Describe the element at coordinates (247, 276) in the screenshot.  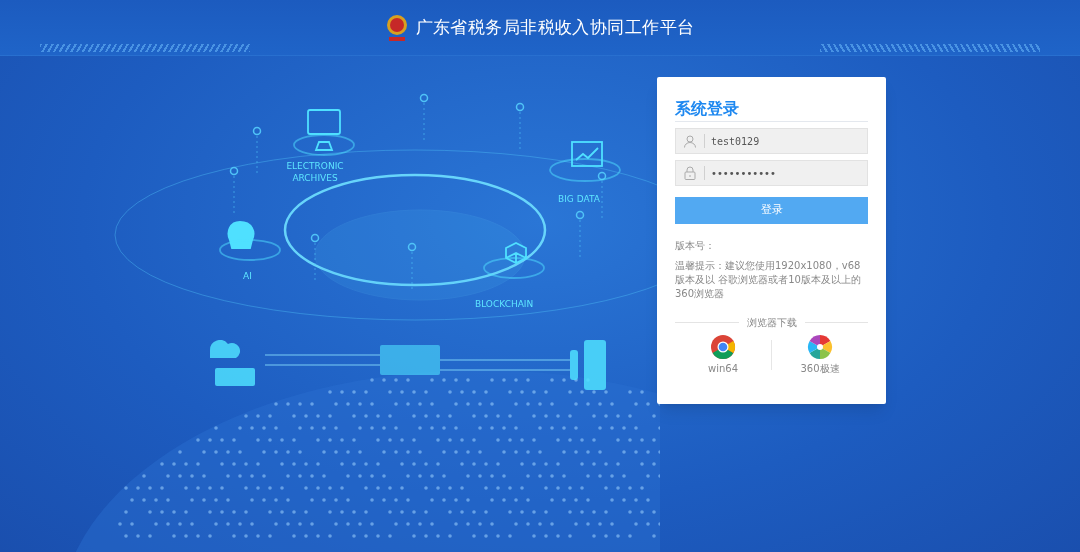
I see `feature-label: AI` at that location.